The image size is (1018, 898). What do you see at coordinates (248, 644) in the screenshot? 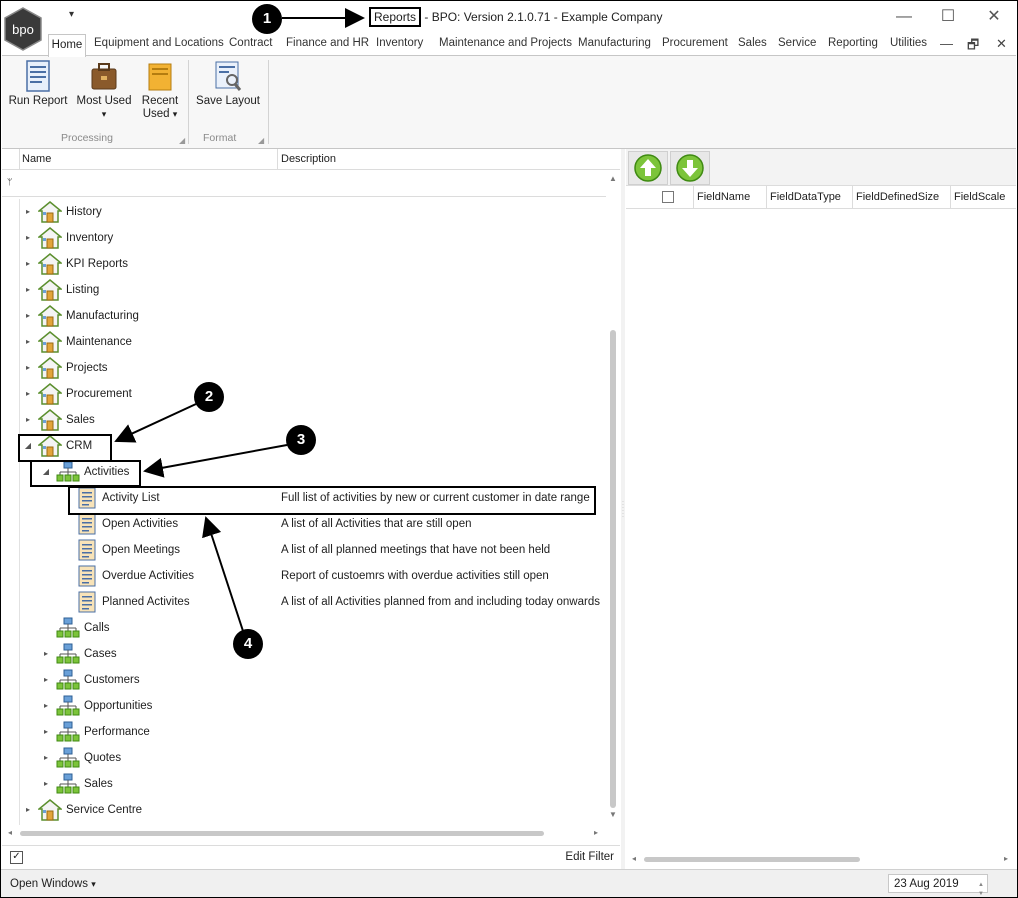
I see `callout-4: 4` at bounding box center [248, 644].